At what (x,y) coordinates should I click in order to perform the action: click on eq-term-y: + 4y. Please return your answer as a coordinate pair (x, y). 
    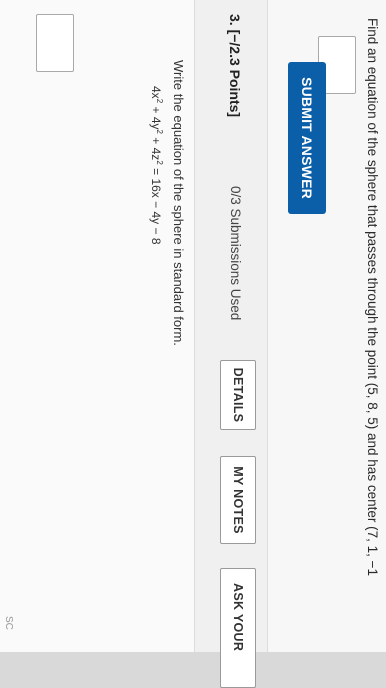
    Looking at the image, I should click on (156, 116).